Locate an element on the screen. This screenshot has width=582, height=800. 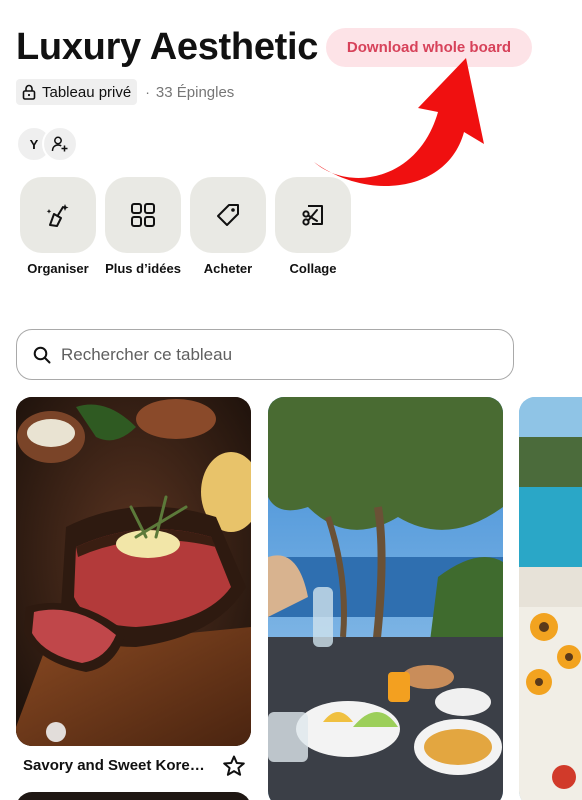
pin-next-row-image is located at coordinates (133, 796).